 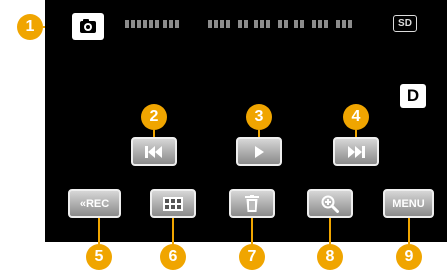 I want to click on menu-button: MENU, so click(x=408, y=203).